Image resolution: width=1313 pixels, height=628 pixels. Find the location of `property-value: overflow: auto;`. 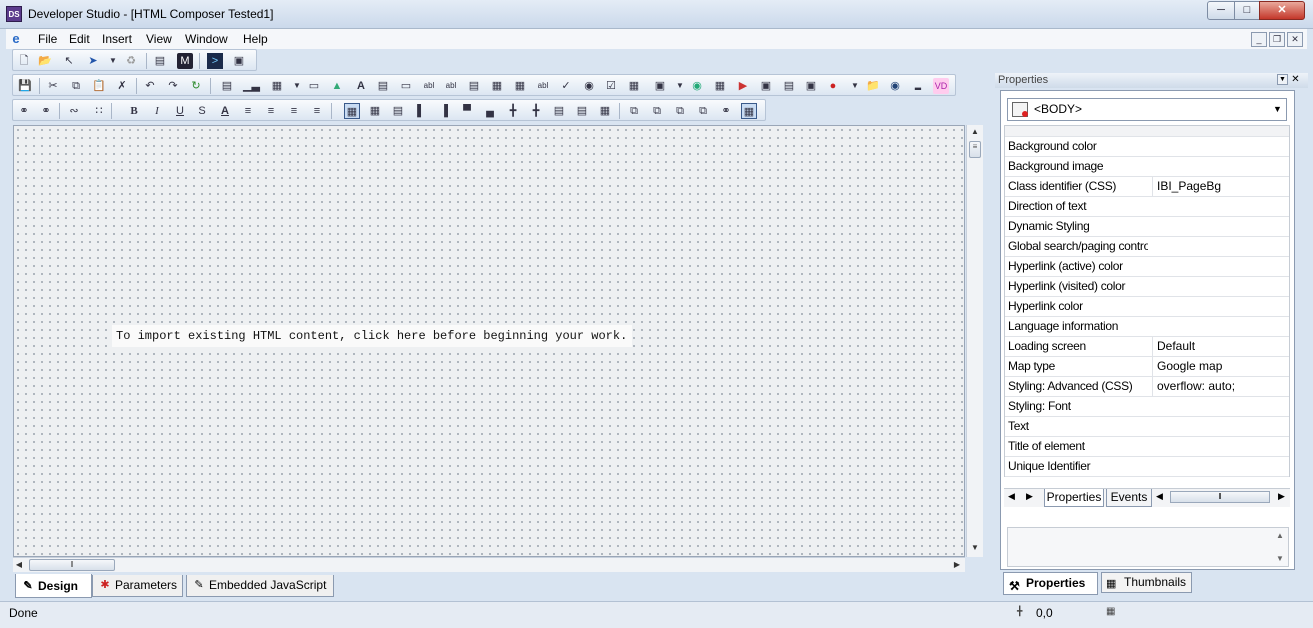

property-value: overflow: auto; is located at coordinates (1220, 386).